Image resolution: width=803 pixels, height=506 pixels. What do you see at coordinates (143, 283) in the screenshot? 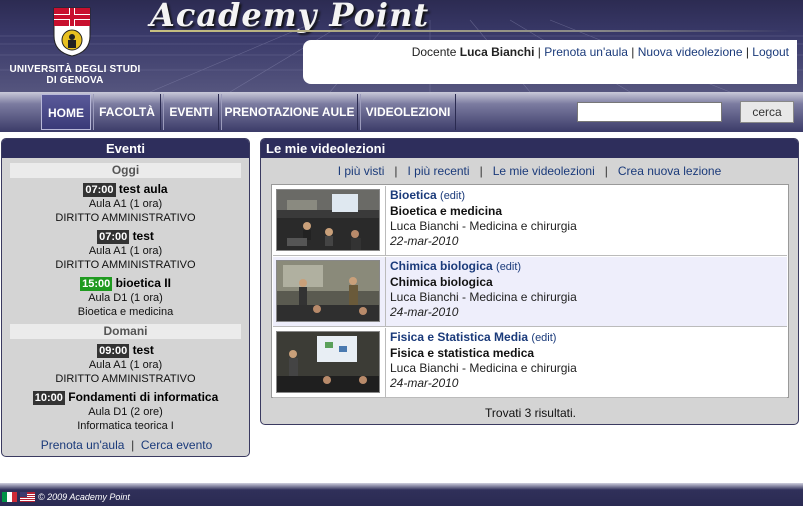
I see `event-title: bioetica II` at bounding box center [143, 283].